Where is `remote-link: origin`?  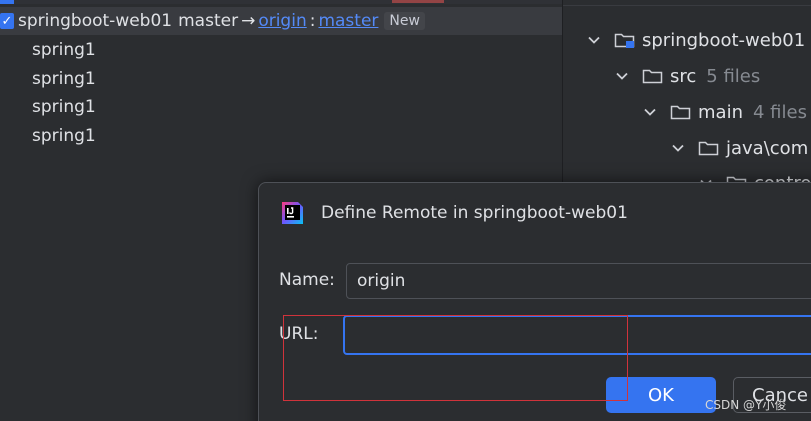
remote-link: origin is located at coordinates (282, 21).